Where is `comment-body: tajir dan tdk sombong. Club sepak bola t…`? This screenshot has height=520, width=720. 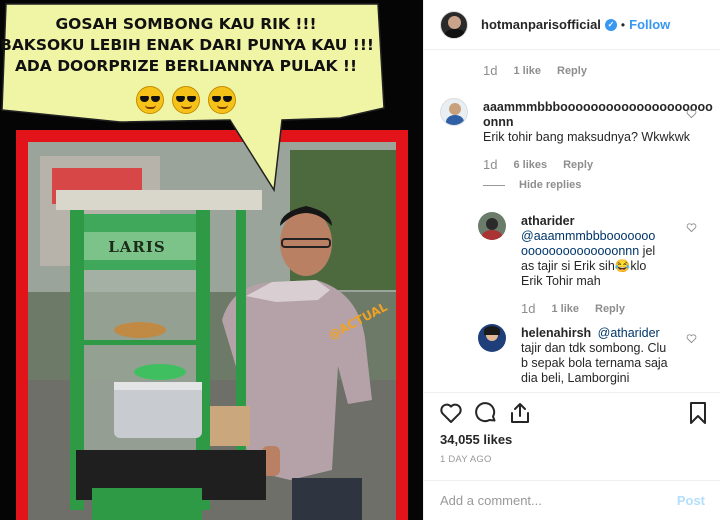 comment-body: tajir dan tdk sombong. Club sepak bola t… is located at coordinates (594, 363).